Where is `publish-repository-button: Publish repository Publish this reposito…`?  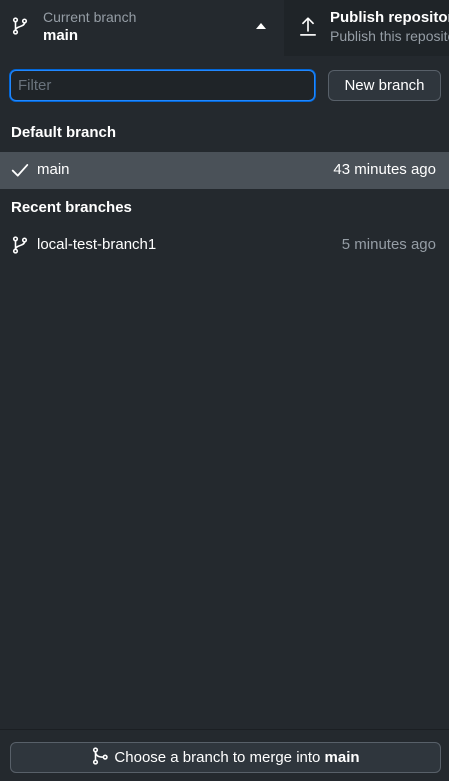 publish-repository-button: Publish repository Publish this reposito… is located at coordinates (367, 28).